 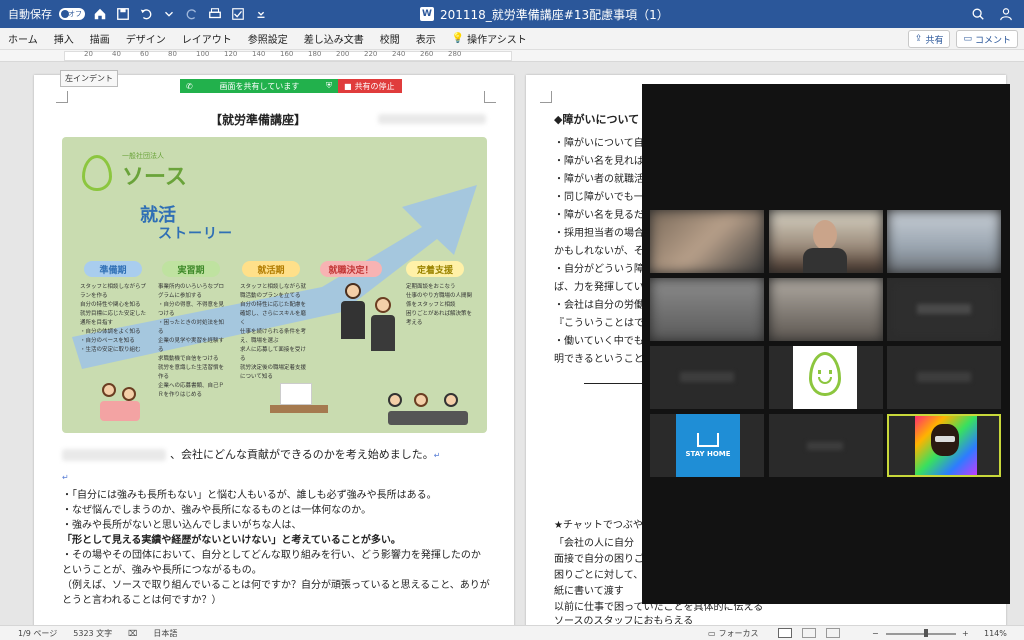 What do you see at coordinates (192, 14) in the screenshot?
I see `redo-icon` at bounding box center [192, 14].